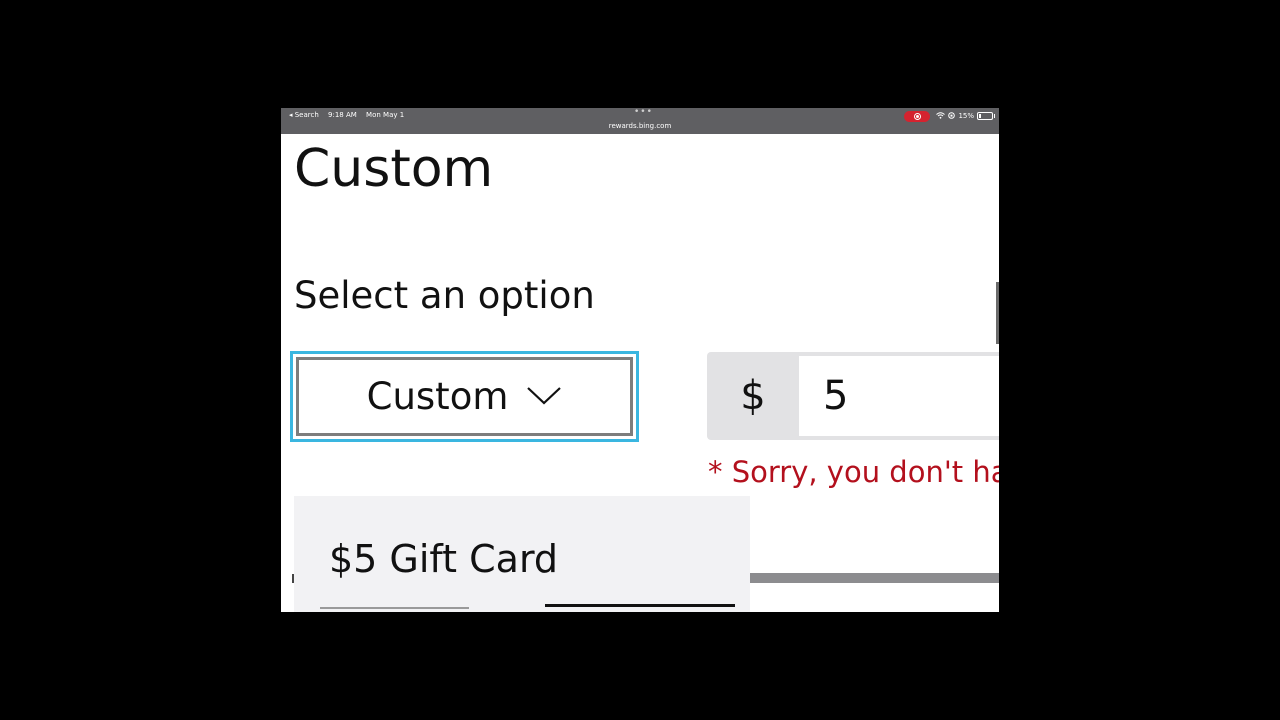  I want to click on amount-input, so click(899, 396).